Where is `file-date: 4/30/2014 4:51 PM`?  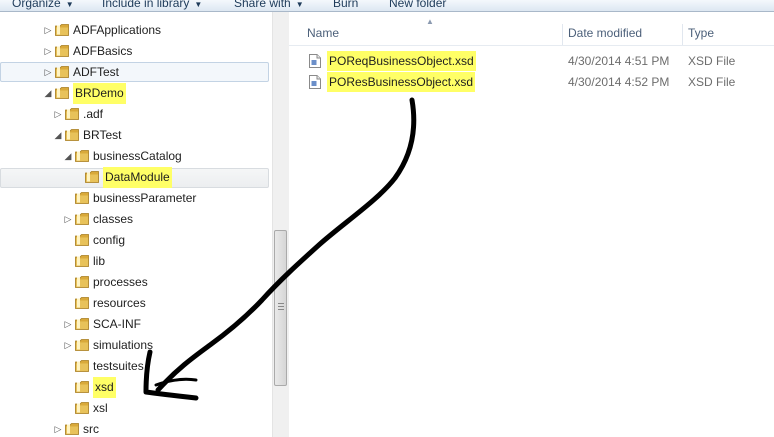
file-date: 4/30/2014 4:51 PM is located at coordinates (619, 61).